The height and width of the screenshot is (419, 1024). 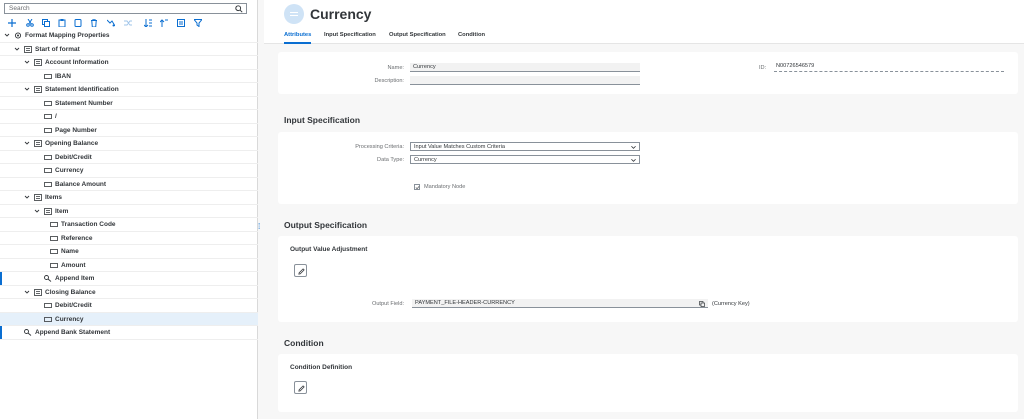 What do you see at coordinates (387, 304) in the screenshot?
I see `output-field-label: Output Field:` at bounding box center [387, 304].